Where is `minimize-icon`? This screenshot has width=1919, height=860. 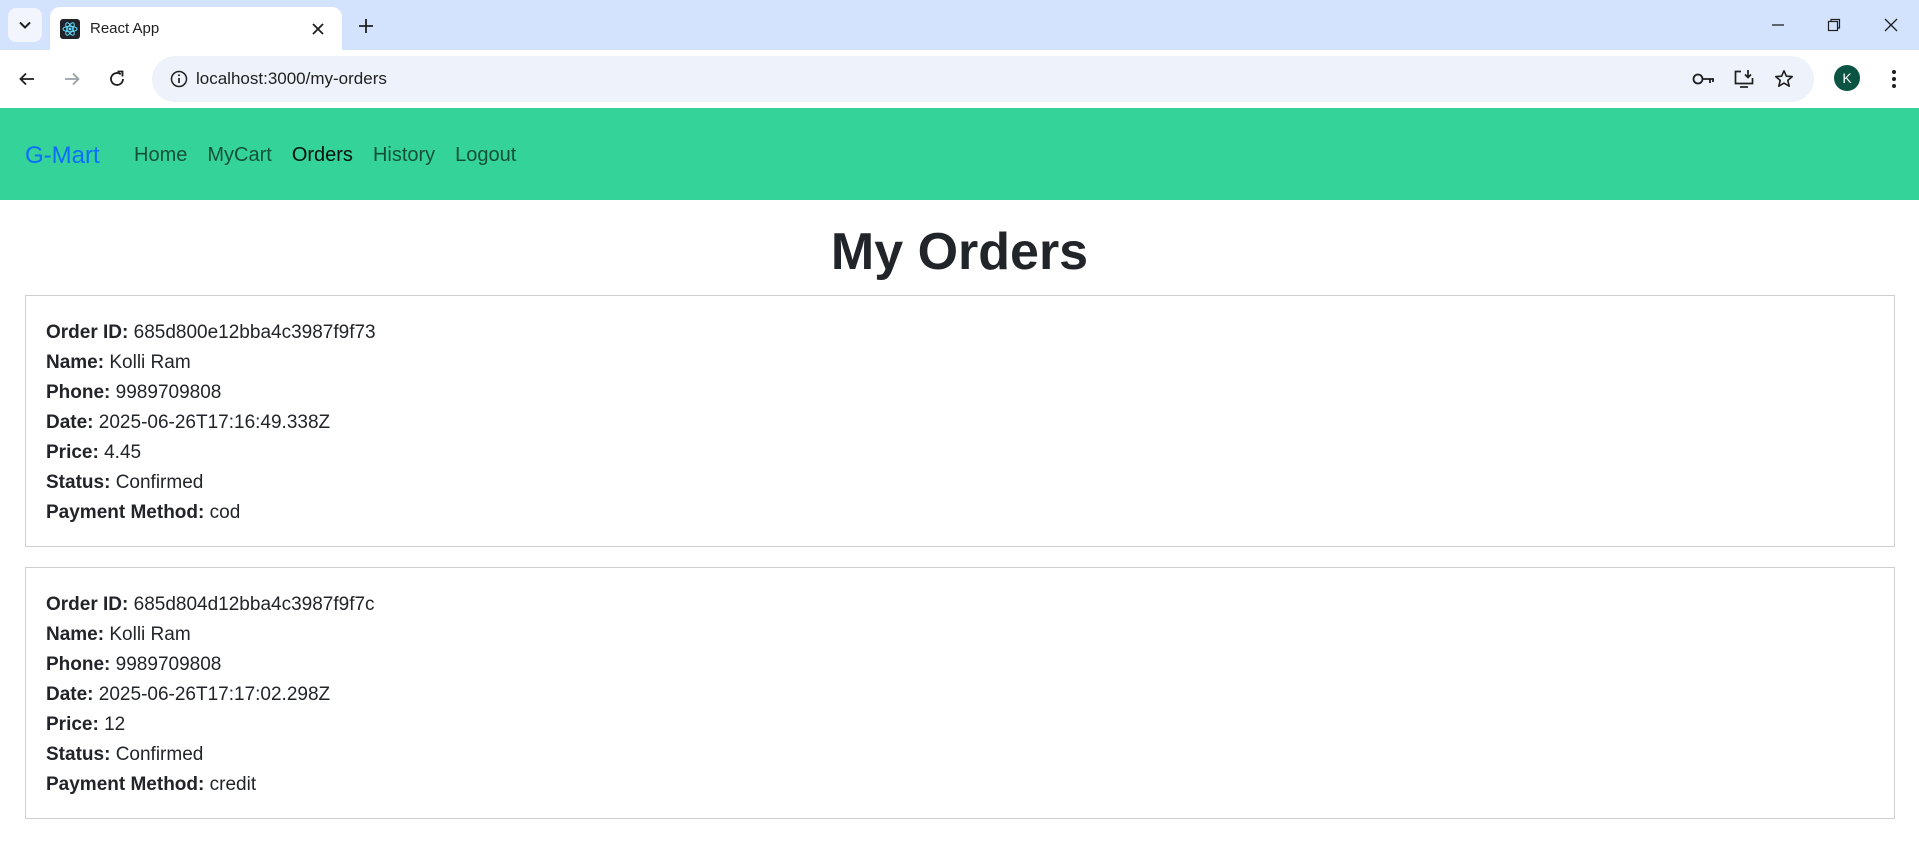 minimize-icon is located at coordinates (1778, 25).